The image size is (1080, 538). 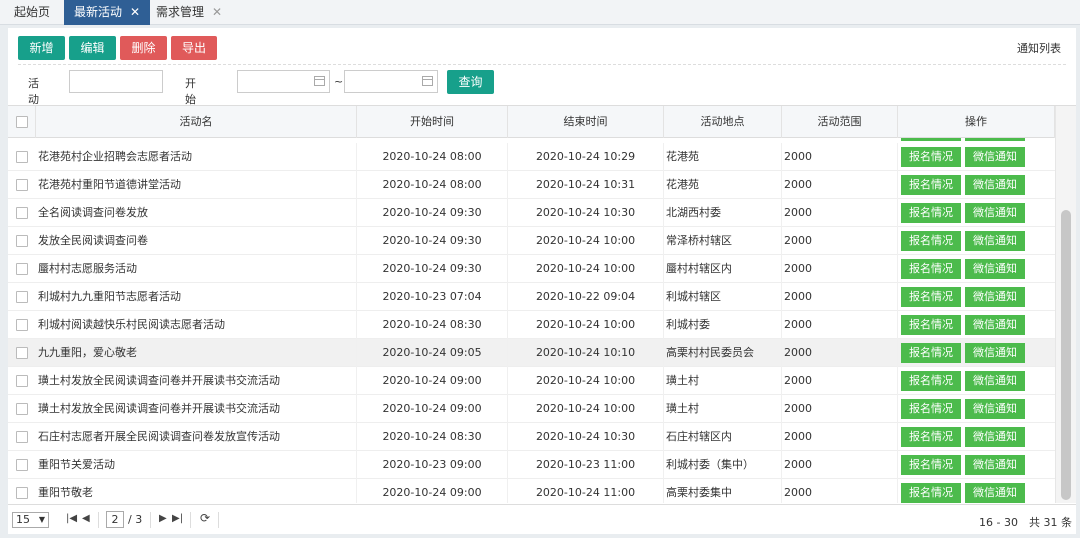 I want to click on scrollbar-thumb, so click(x=1066, y=355).